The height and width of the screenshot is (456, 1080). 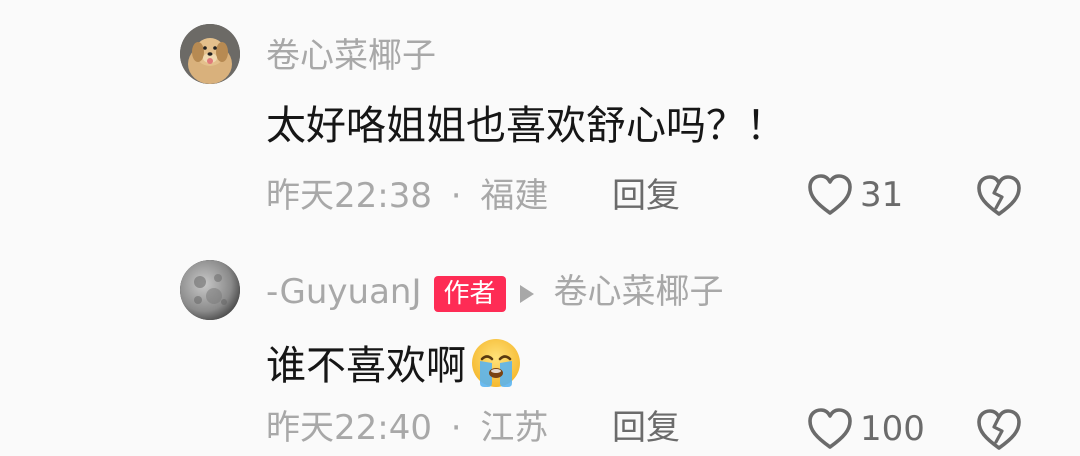 I want to click on comment-username: -GuyuanJ, so click(x=344, y=292).